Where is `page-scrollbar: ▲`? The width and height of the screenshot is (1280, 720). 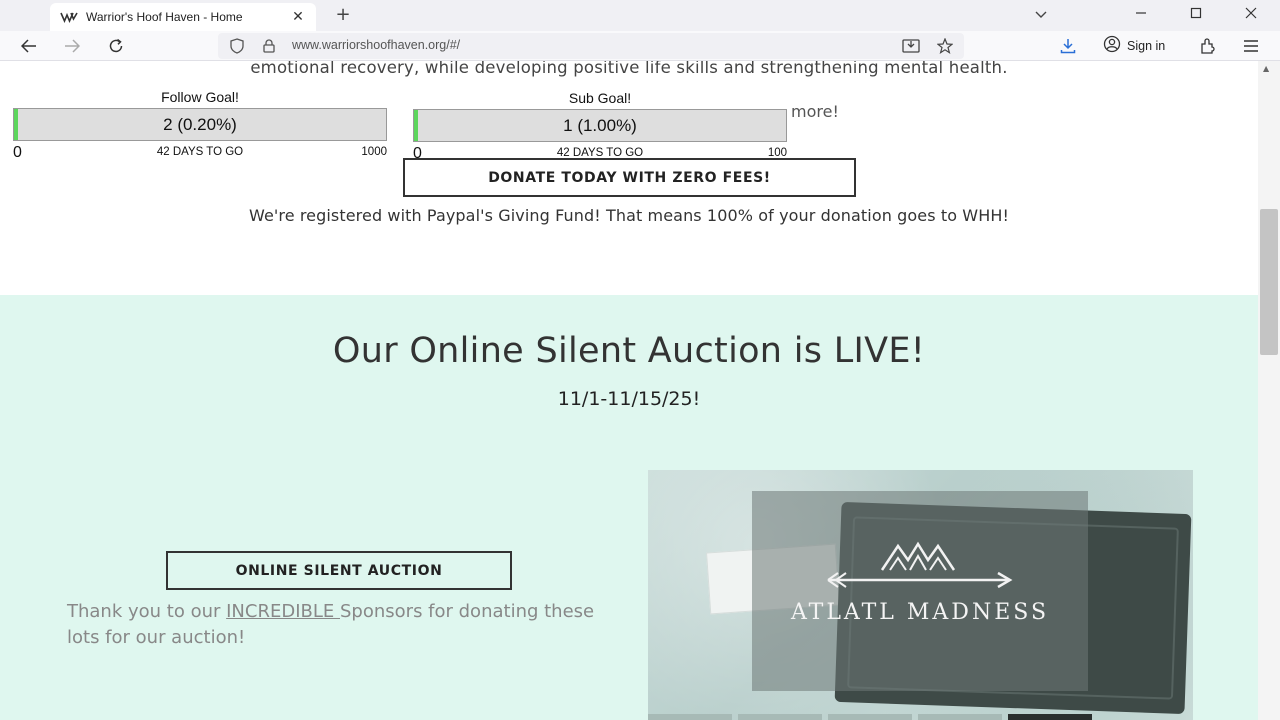 page-scrollbar: ▲ is located at coordinates (1269, 390).